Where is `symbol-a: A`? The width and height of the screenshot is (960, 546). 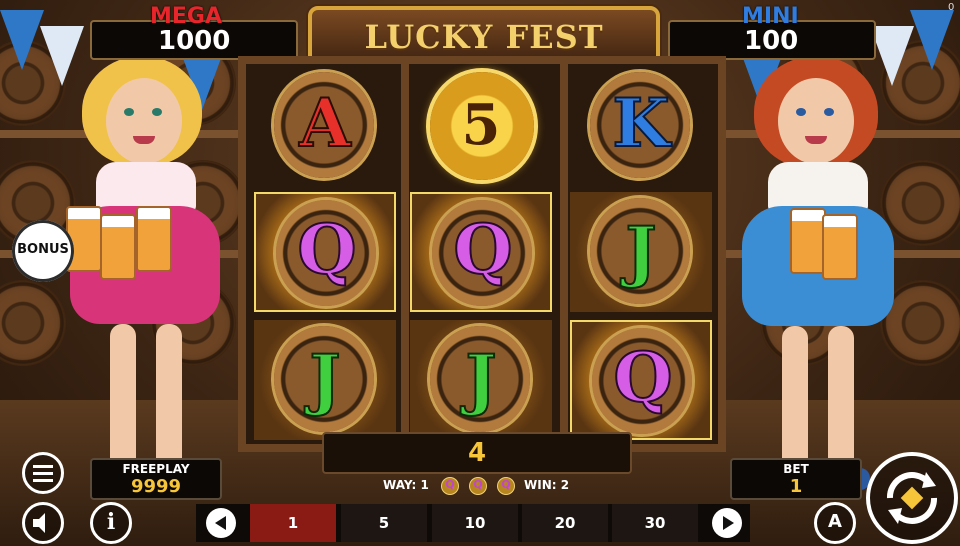
symbol-a: A is located at coordinates (324, 123).